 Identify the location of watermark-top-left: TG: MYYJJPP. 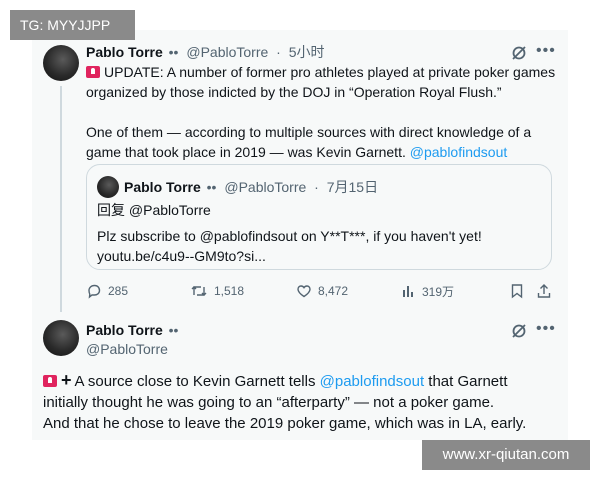
(72, 25).